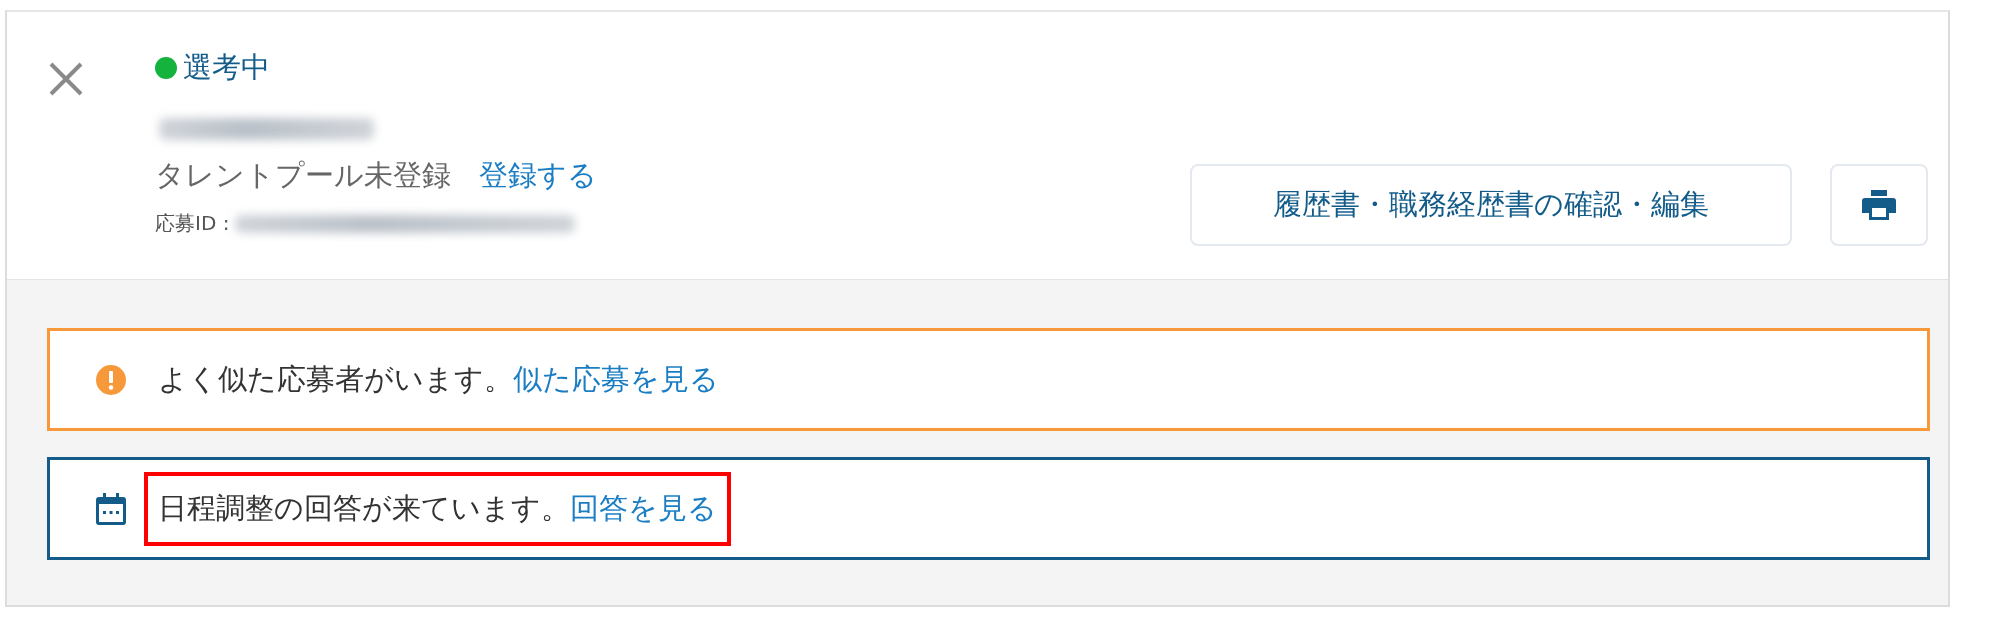 This screenshot has width=1996, height=618. I want to click on application-id-label: 応募ID :, so click(192, 223).